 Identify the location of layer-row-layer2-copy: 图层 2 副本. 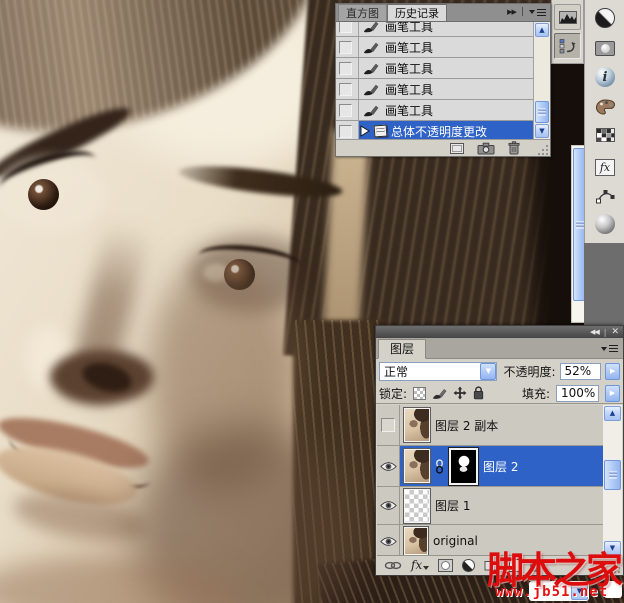
(490, 425).